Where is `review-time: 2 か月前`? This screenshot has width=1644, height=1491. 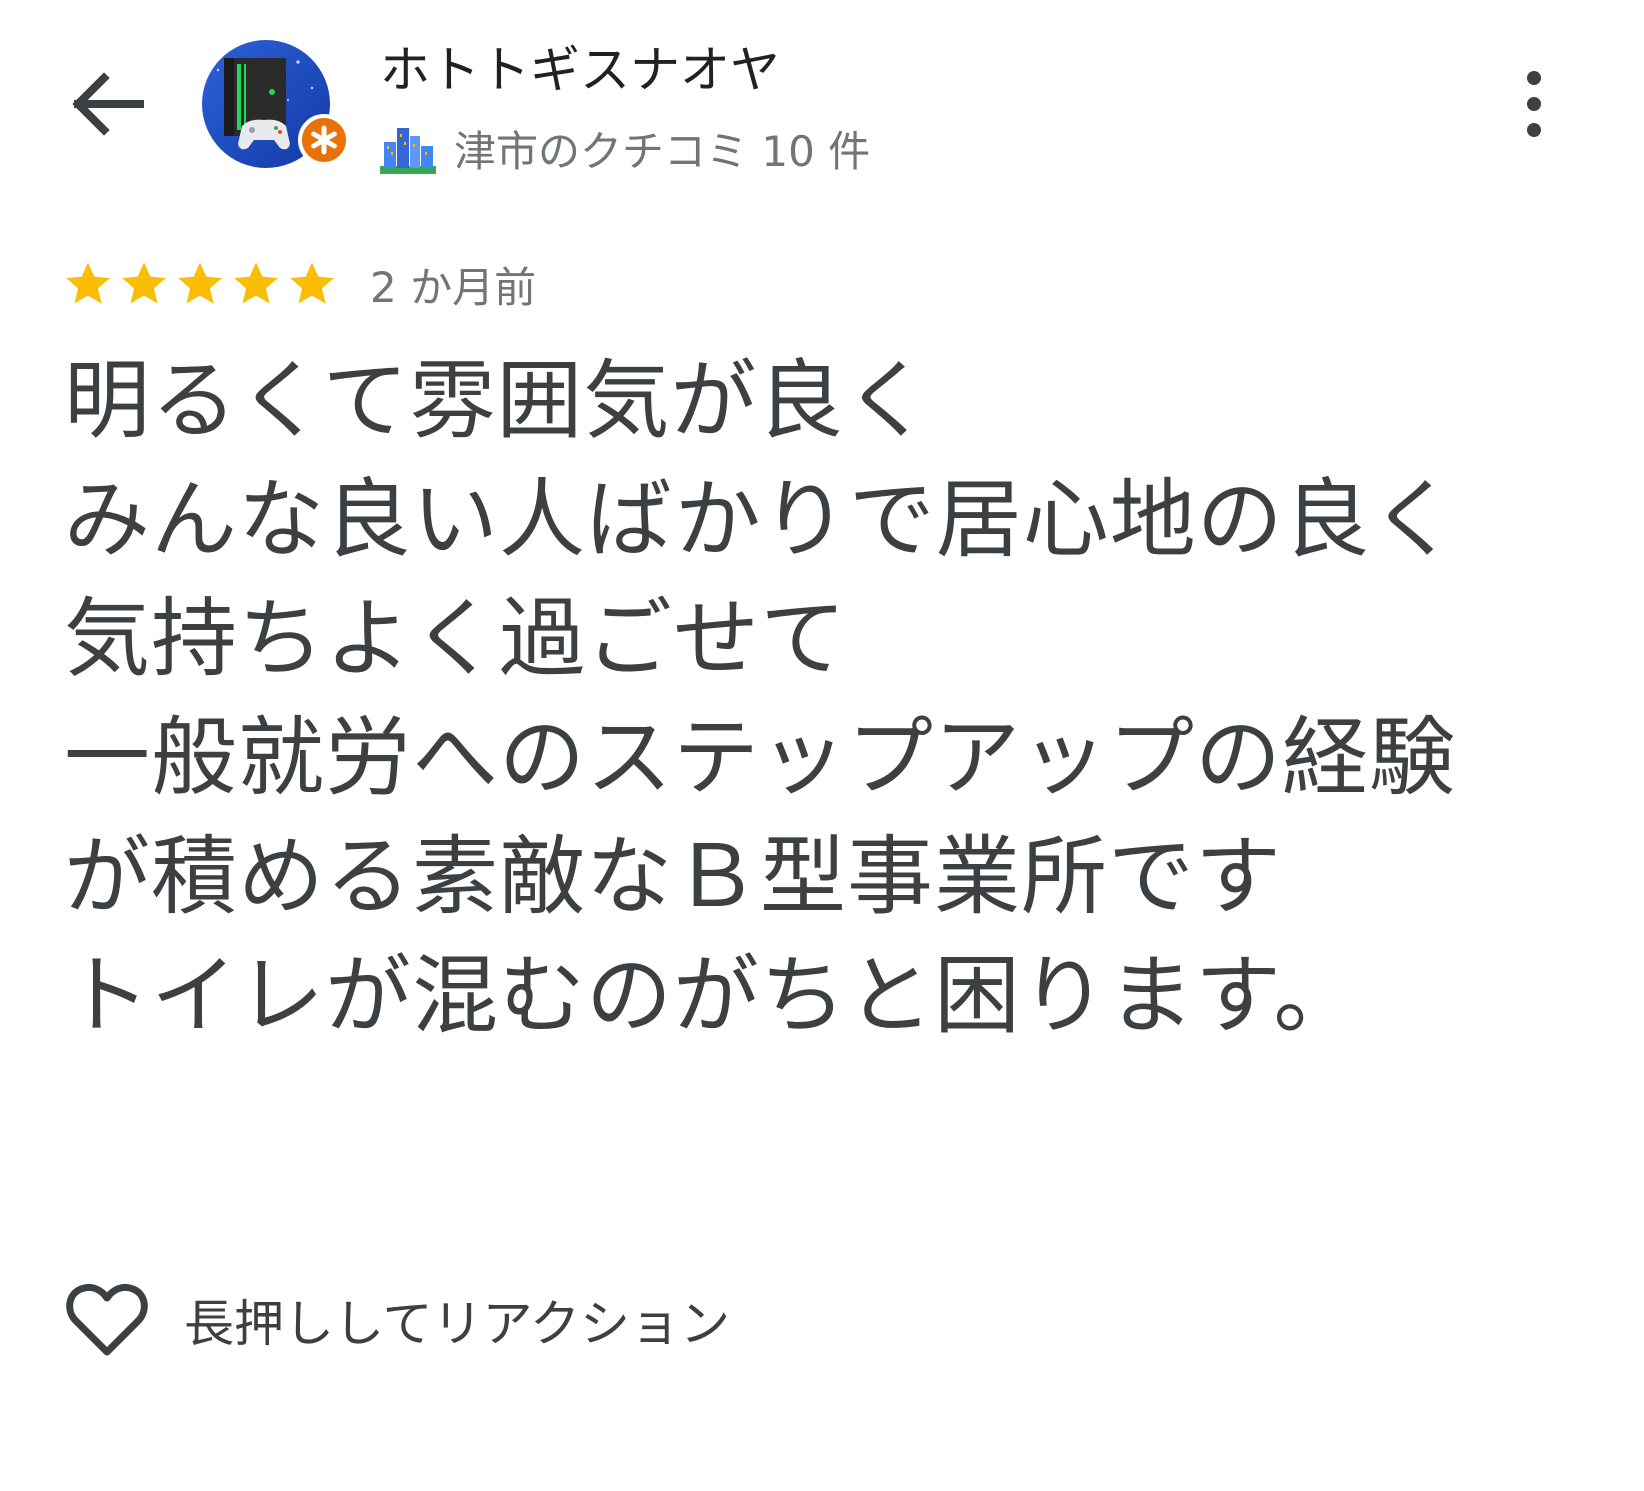 review-time: 2 か月前 is located at coordinates (453, 287).